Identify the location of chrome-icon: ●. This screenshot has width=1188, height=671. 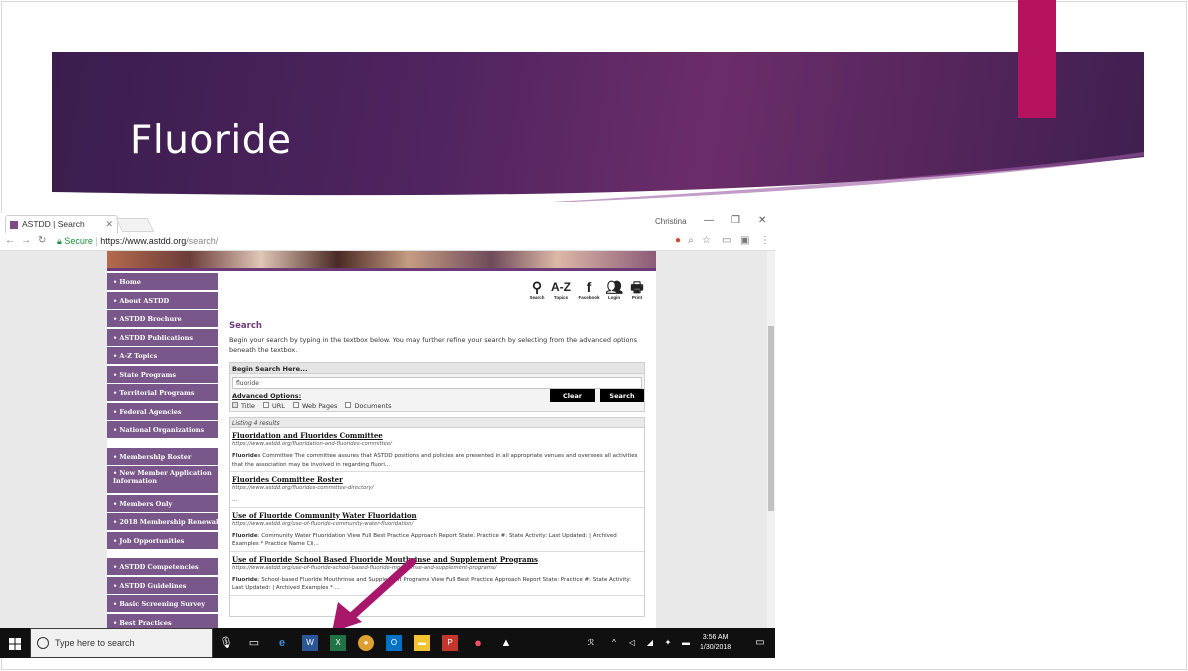
(366, 643).